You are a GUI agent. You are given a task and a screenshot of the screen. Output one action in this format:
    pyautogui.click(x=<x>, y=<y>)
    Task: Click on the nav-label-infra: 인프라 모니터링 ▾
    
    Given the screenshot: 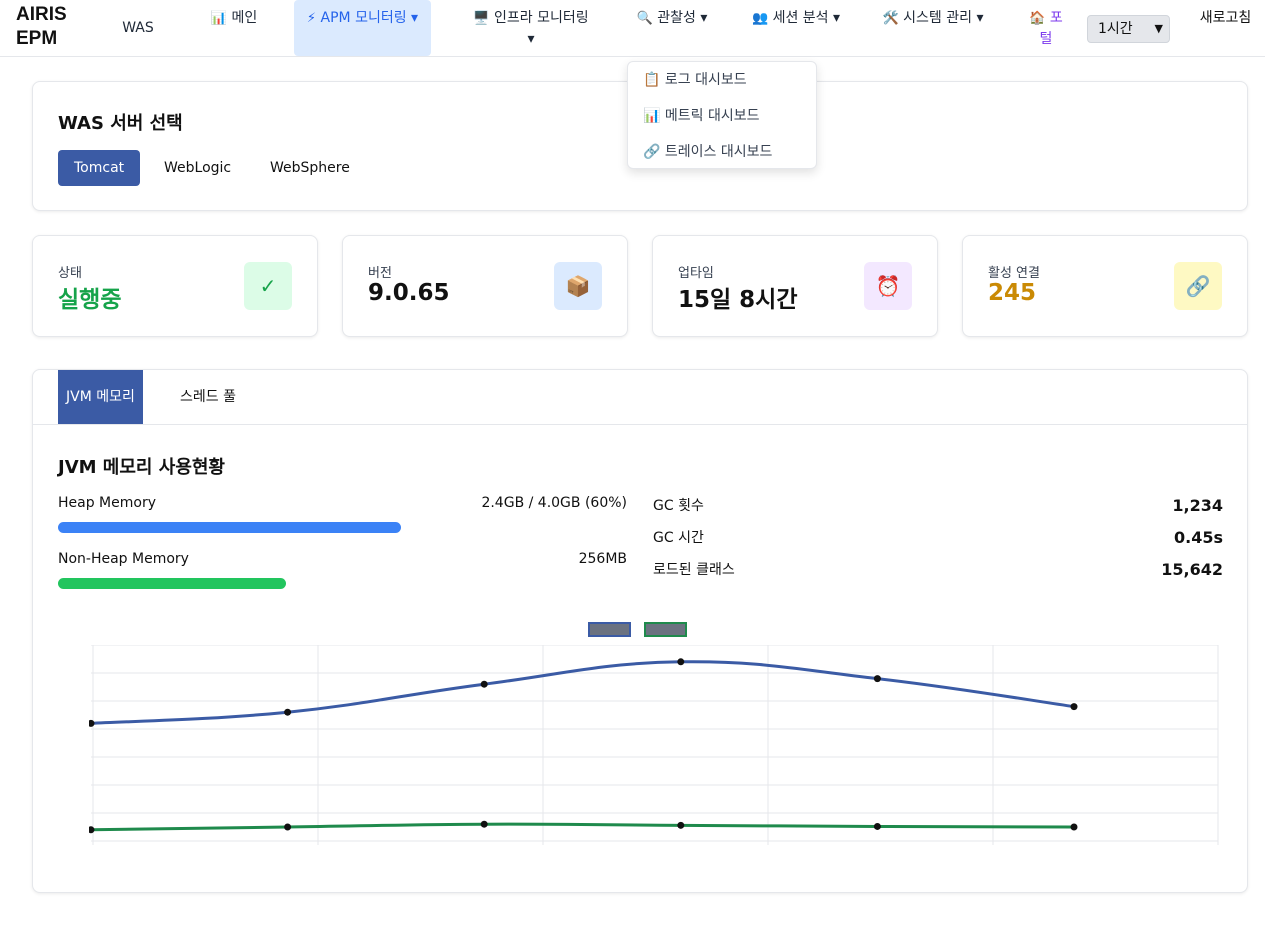 What is the action you would take?
    pyautogui.click(x=541, y=28)
    